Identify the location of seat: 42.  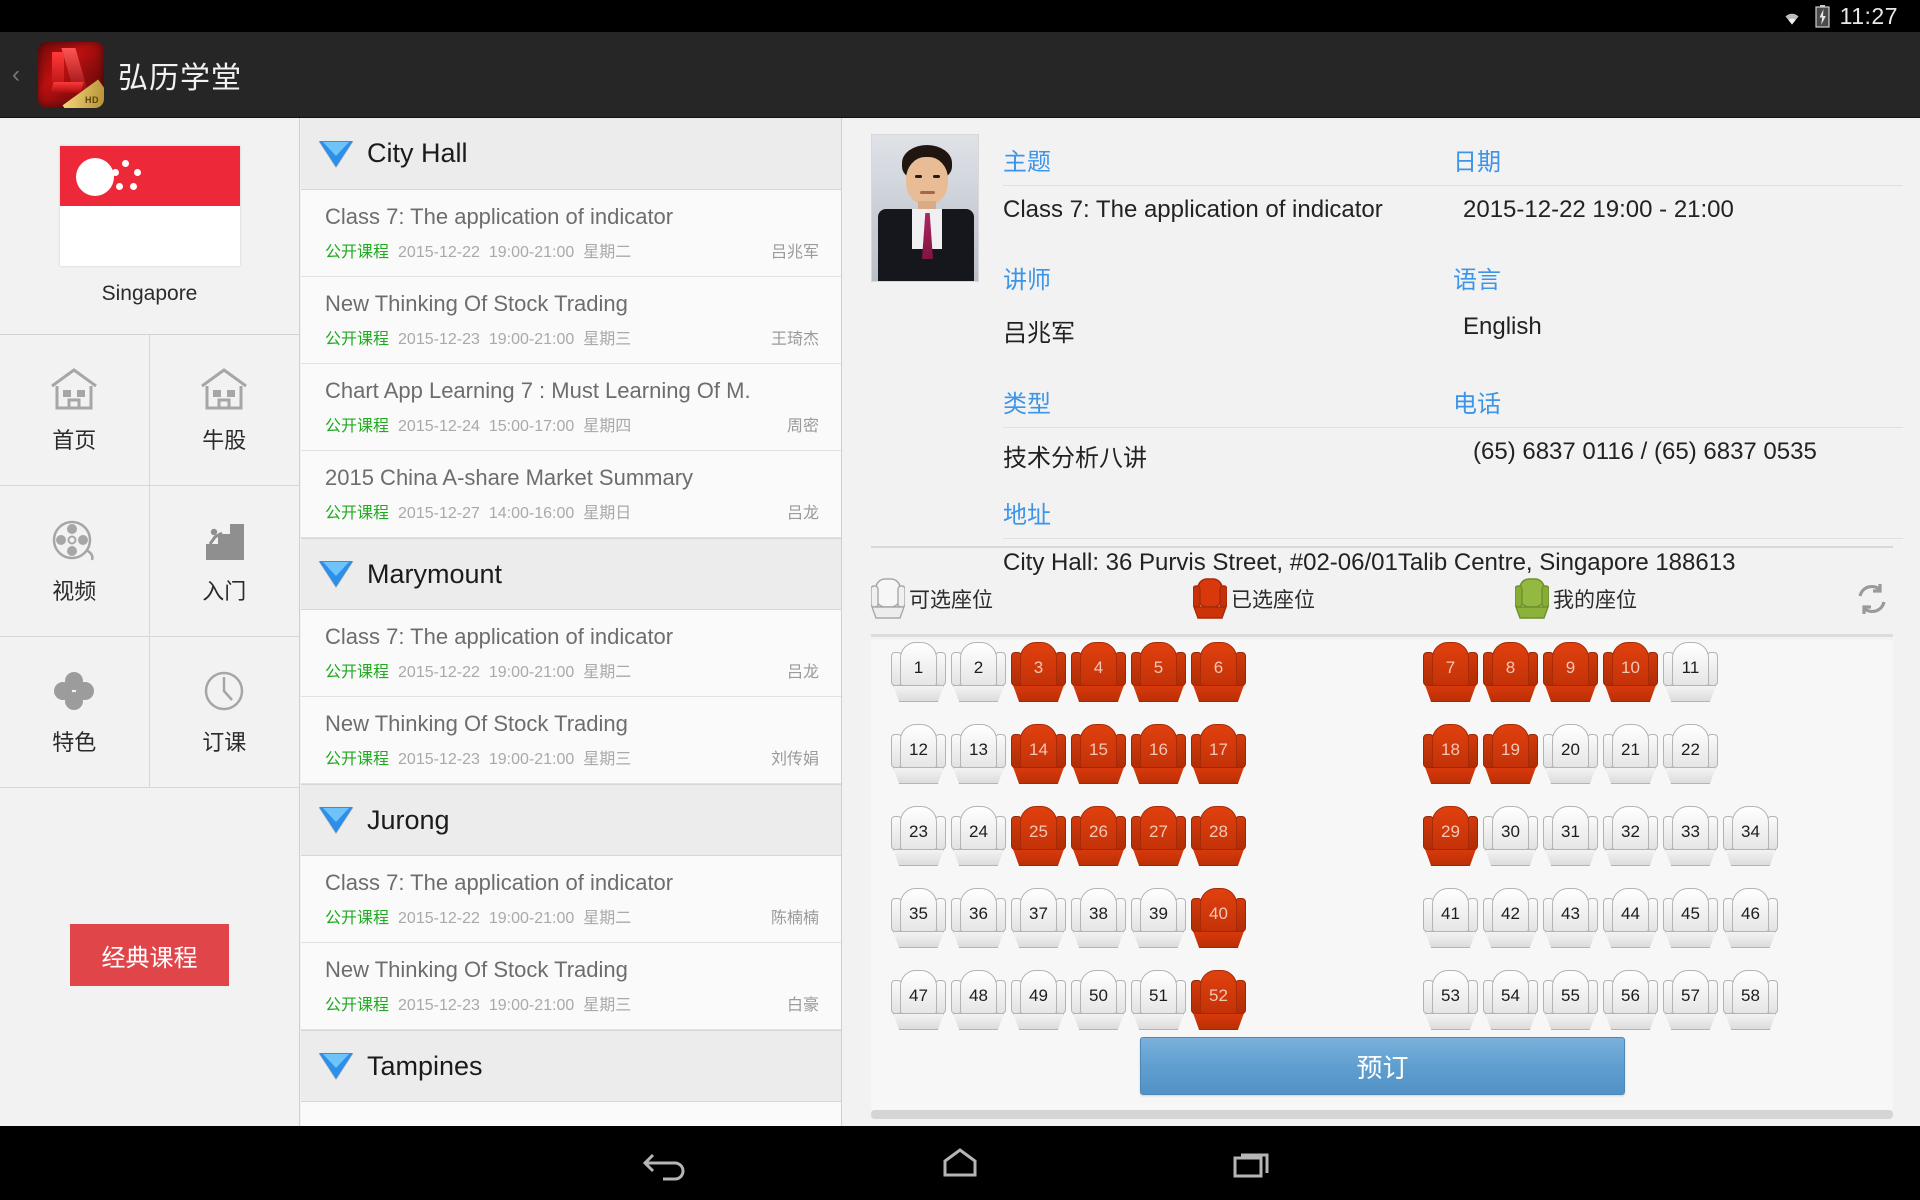
(1510, 923).